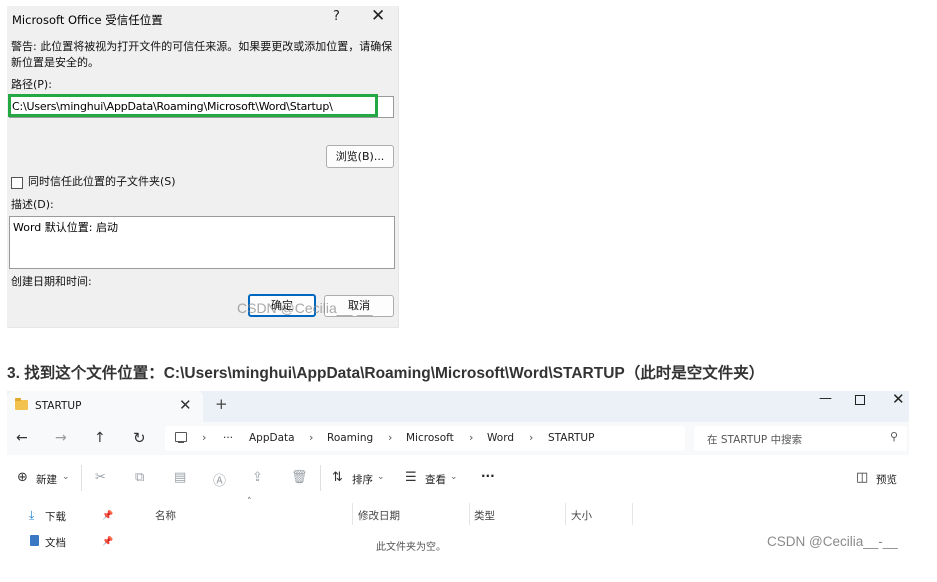 This screenshot has width=937, height=582. Describe the element at coordinates (257, 477) in the screenshot. I see `share-icon: ⇪` at that location.